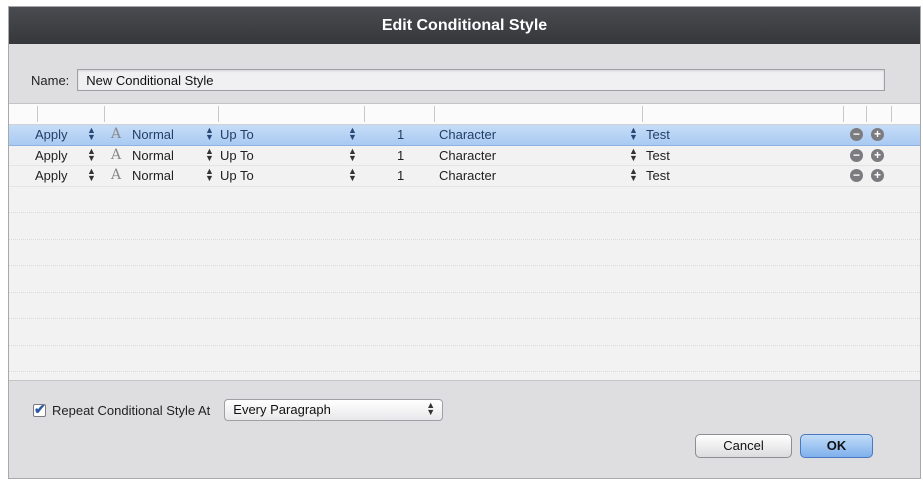 The height and width of the screenshot is (481, 923). I want to click on repeat-checkbox: ✔, so click(39, 408).